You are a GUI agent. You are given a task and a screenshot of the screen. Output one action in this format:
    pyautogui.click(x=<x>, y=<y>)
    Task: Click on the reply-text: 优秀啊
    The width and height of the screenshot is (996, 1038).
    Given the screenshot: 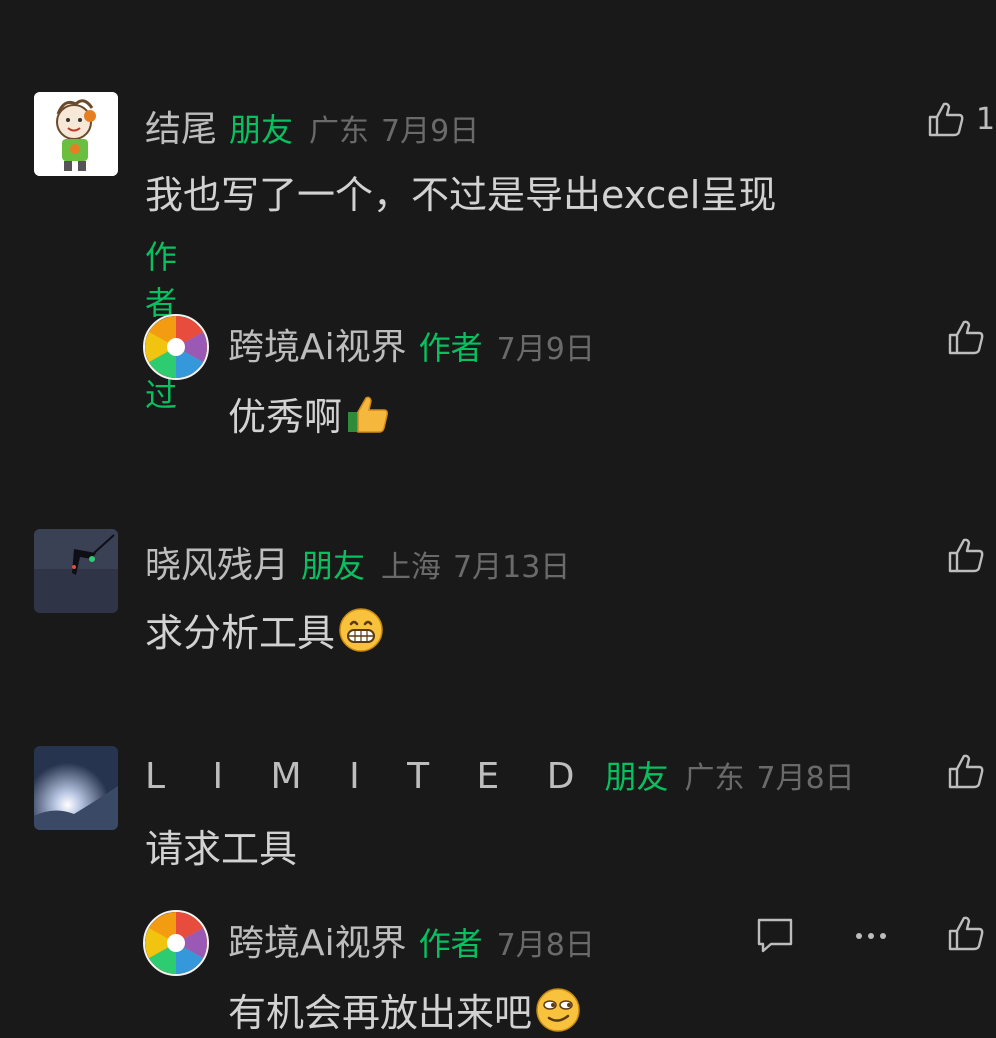 What is the action you would take?
    pyautogui.click(x=310, y=413)
    